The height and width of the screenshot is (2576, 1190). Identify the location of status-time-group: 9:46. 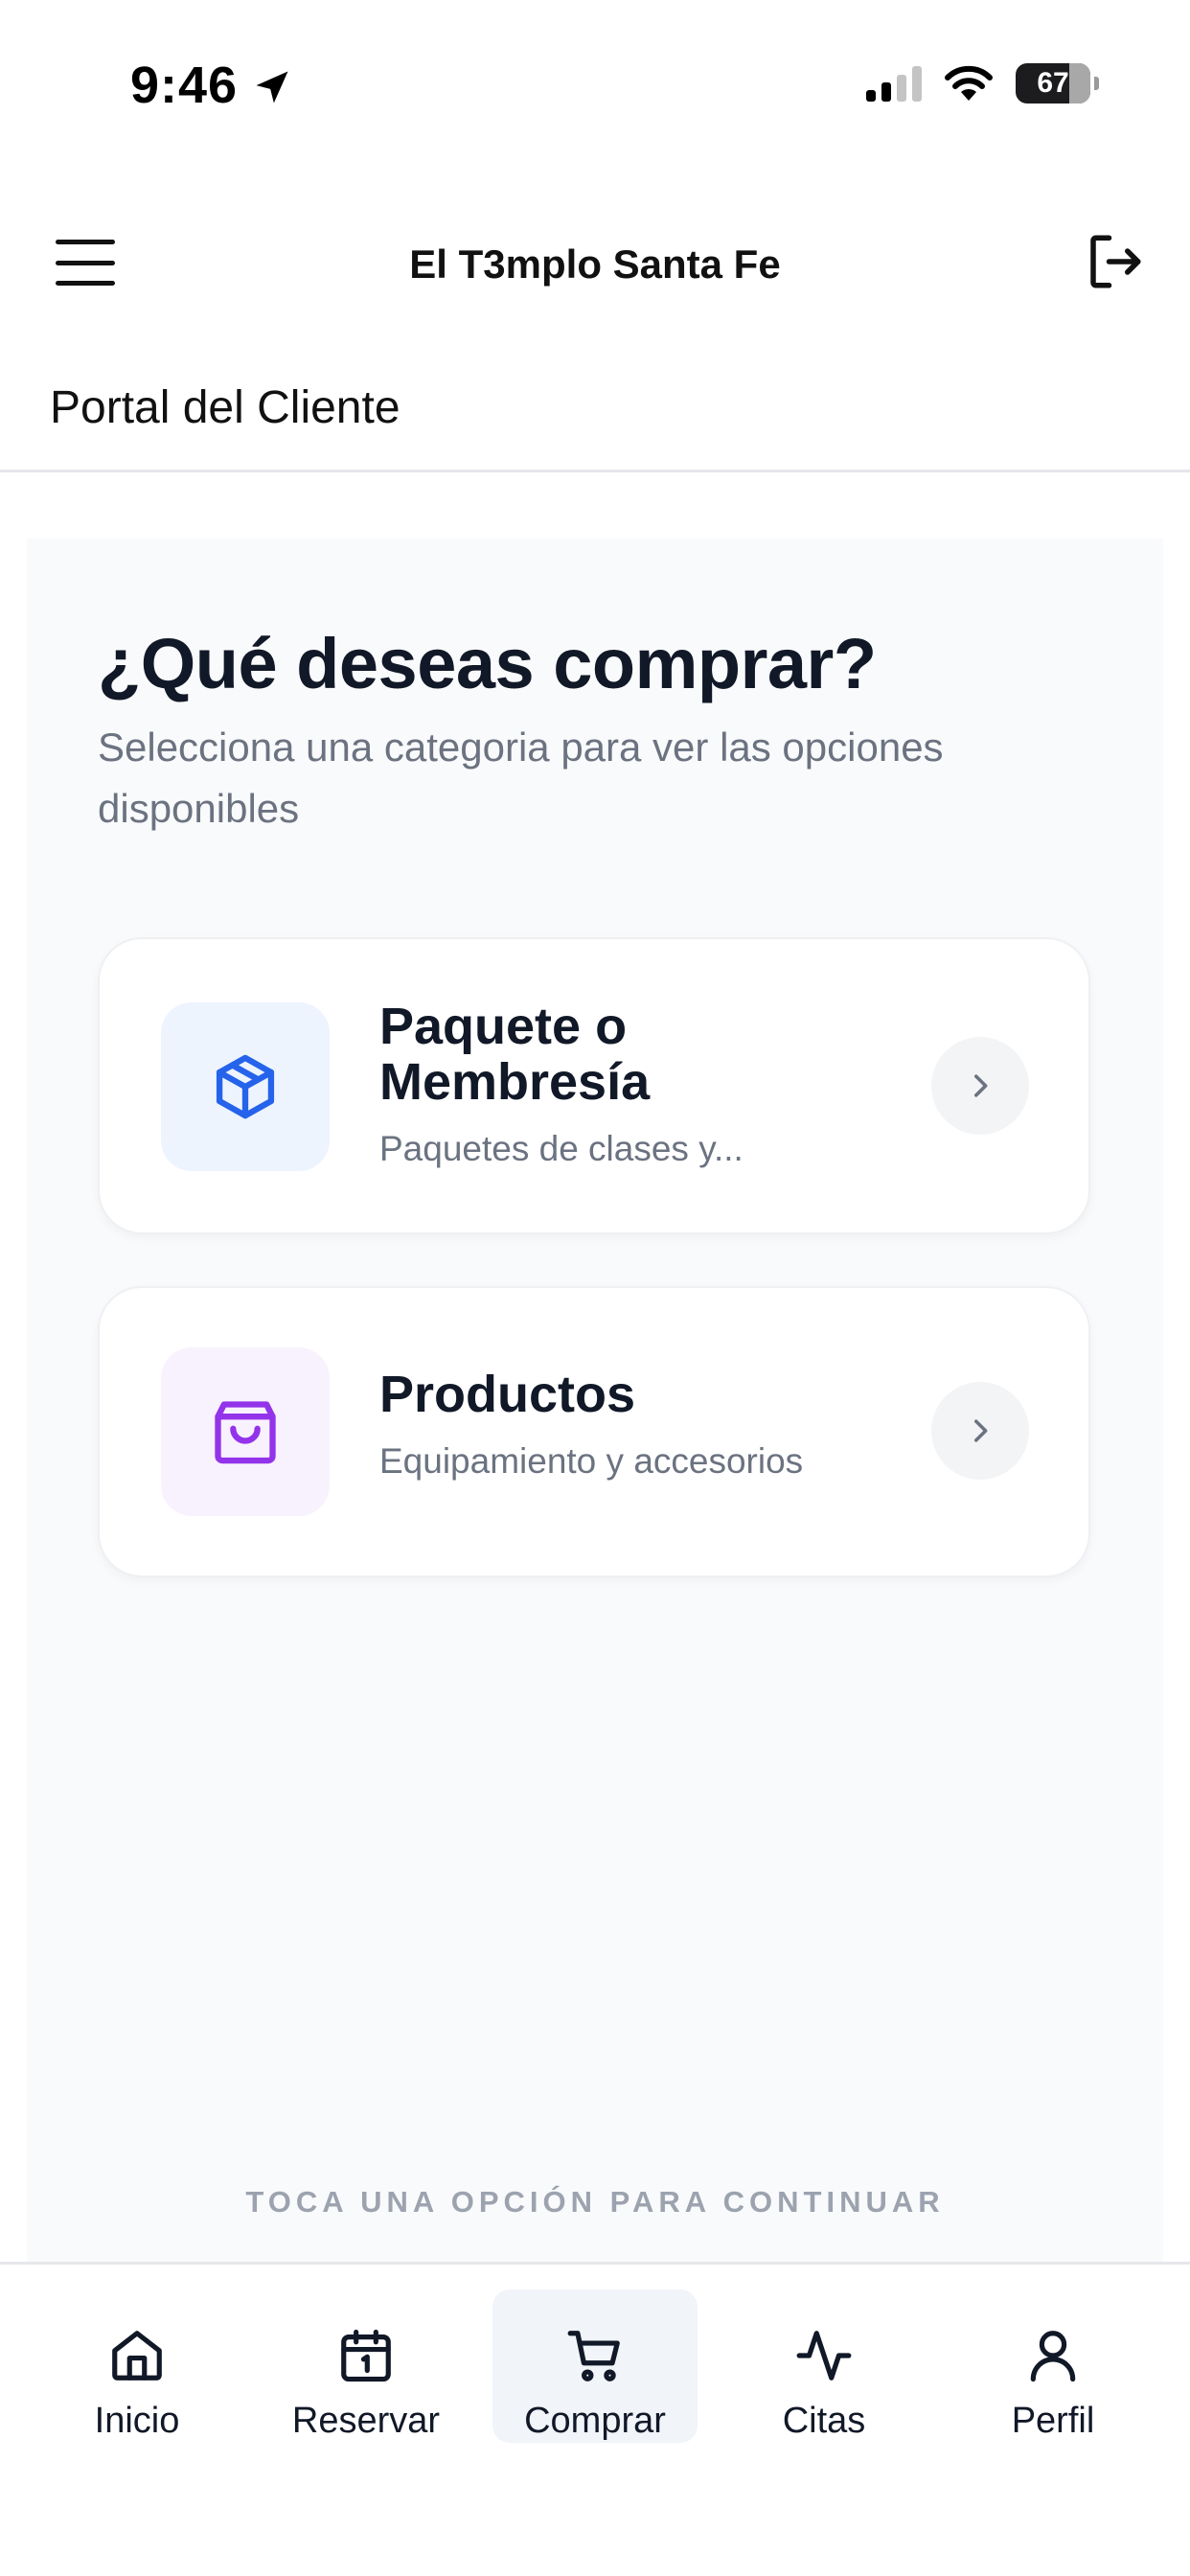
(212, 85).